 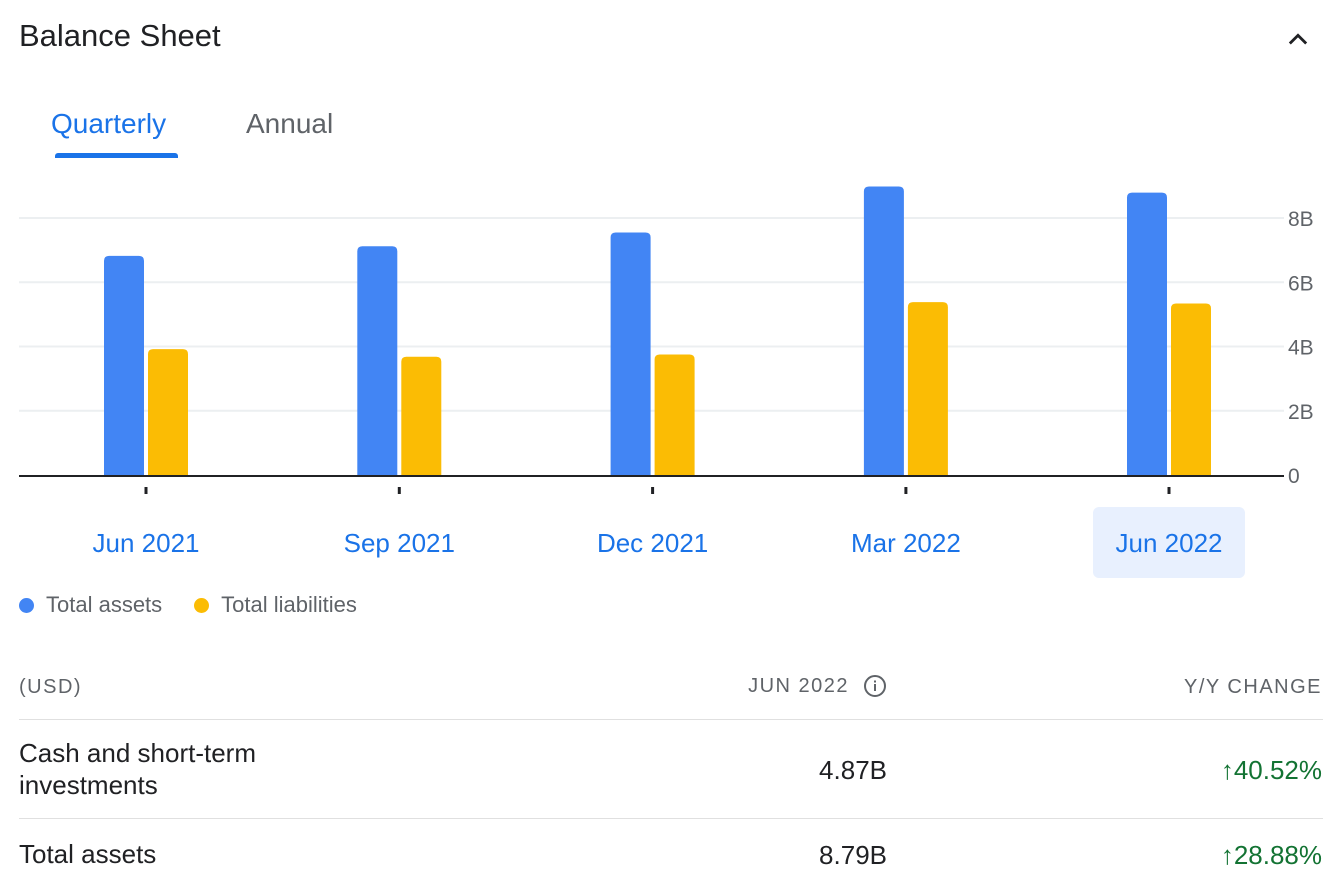 What do you see at coordinates (1294, 476) in the screenshot?
I see `y-tick-label: 0` at bounding box center [1294, 476].